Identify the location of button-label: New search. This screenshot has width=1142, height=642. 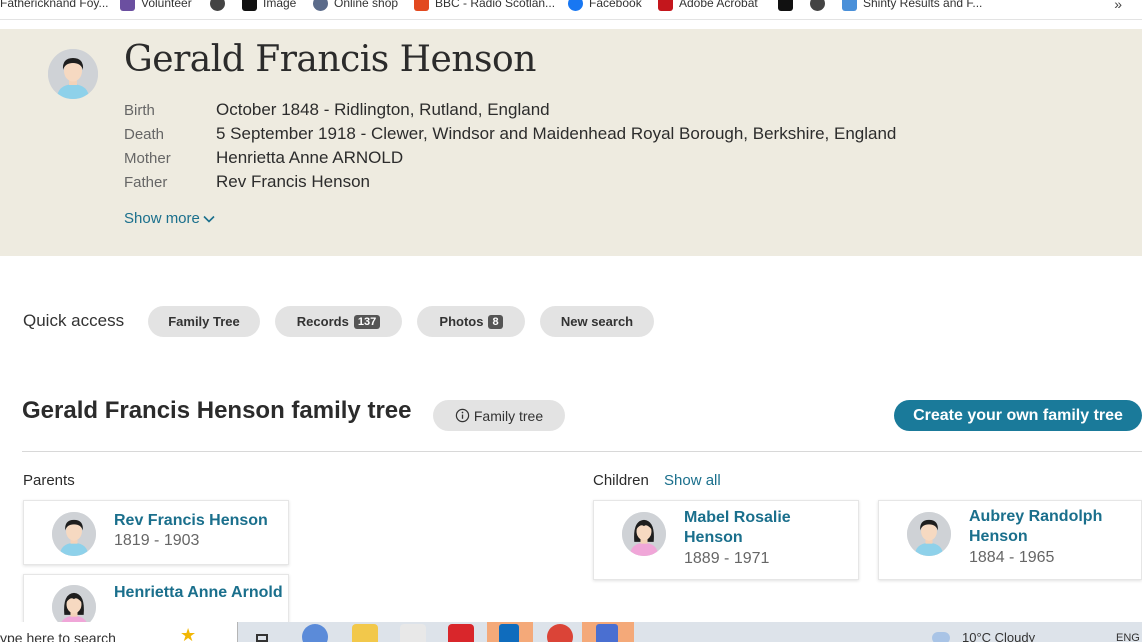
(597, 321).